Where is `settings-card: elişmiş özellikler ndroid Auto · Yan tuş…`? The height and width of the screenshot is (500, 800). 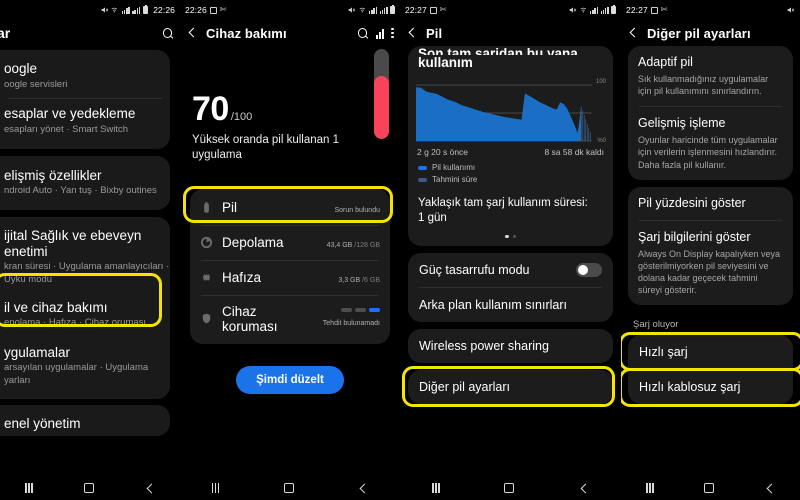 settings-card: elişmiş özellikler ndroid Auto · Yan tuş… is located at coordinates (85, 182).